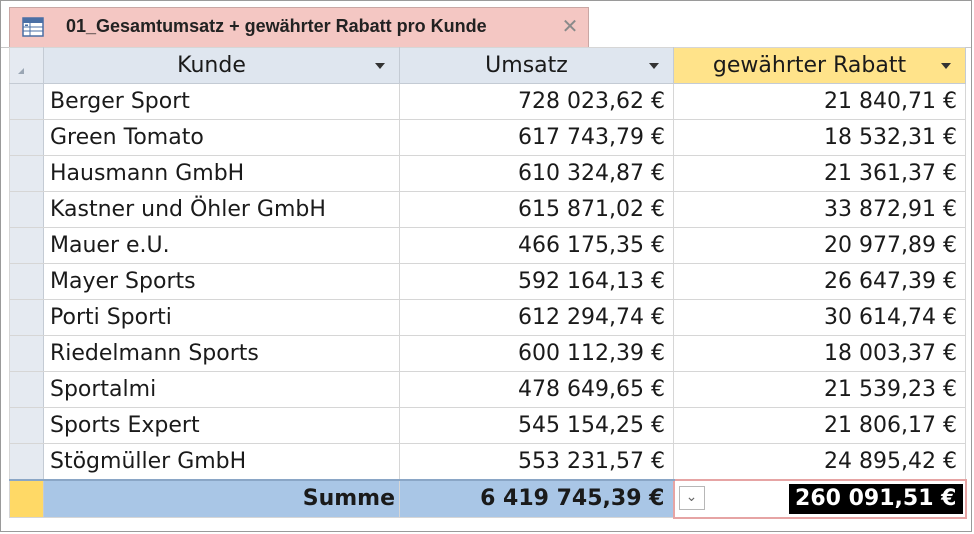  What do you see at coordinates (536, 245) in the screenshot?
I see `cell-umsatz: 466 175,35 €` at bounding box center [536, 245].